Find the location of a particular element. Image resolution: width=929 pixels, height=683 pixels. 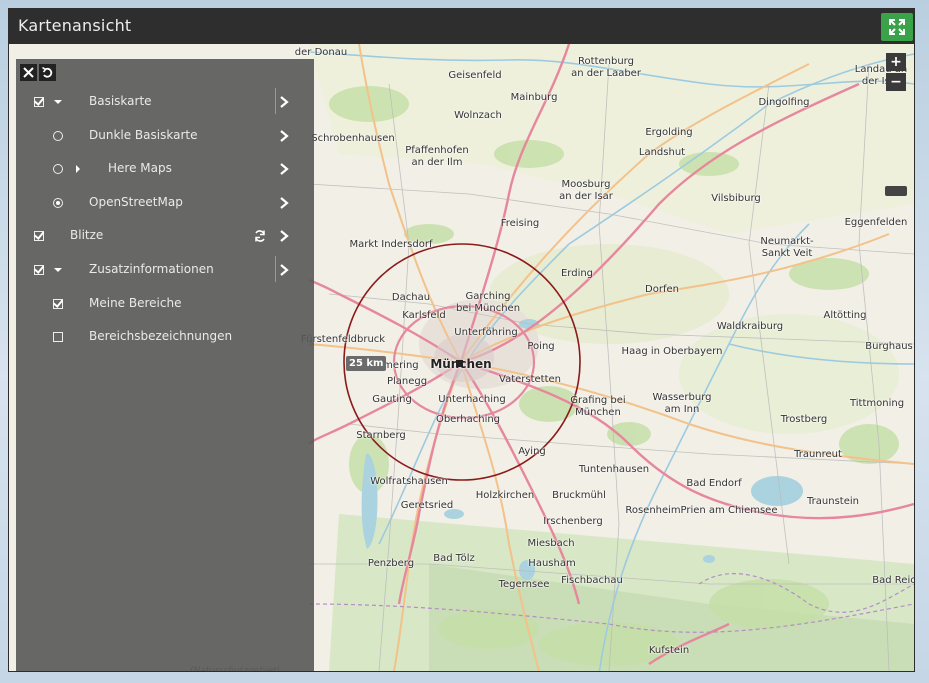

panel-buttons is located at coordinates (39, 73).